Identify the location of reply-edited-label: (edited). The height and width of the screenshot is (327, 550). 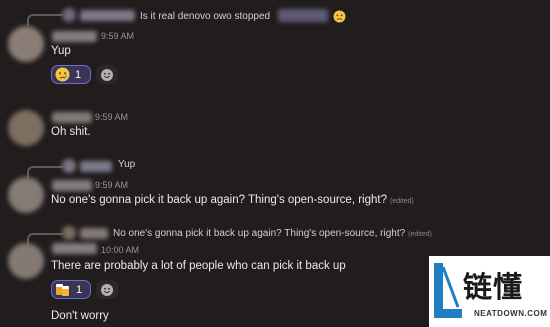
(420, 234).